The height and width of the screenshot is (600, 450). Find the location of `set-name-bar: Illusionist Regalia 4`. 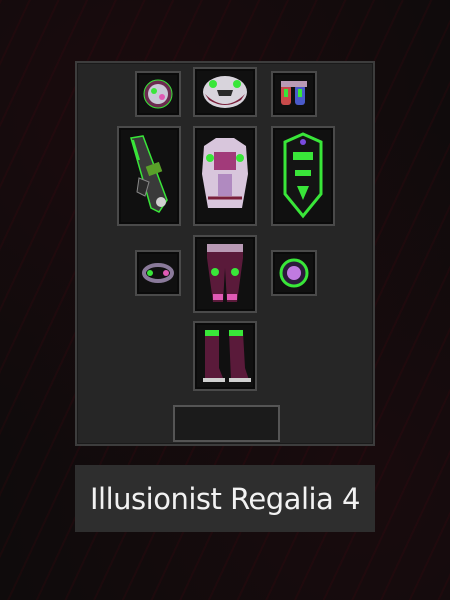

set-name-bar: Illusionist Regalia 4 is located at coordinates (225, 498).